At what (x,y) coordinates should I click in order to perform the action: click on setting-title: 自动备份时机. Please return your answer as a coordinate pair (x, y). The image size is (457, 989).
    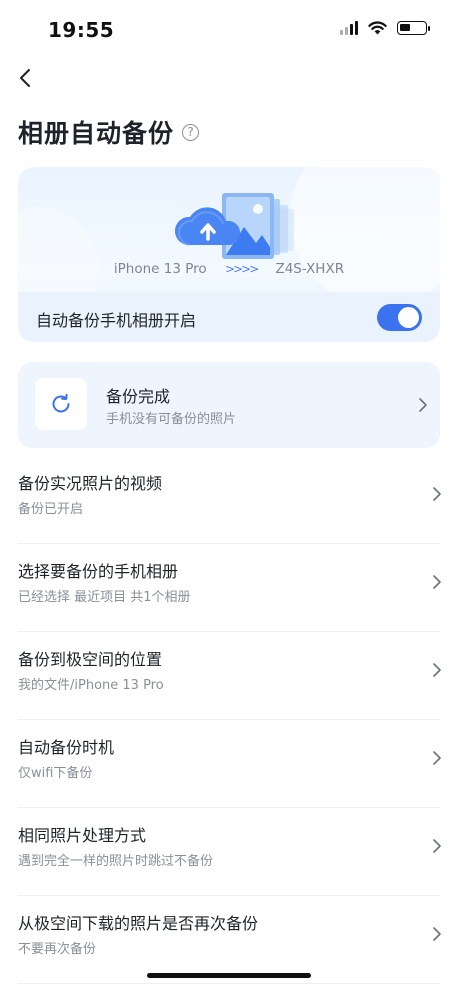
    Looking at the image, I should click on (66, 747).